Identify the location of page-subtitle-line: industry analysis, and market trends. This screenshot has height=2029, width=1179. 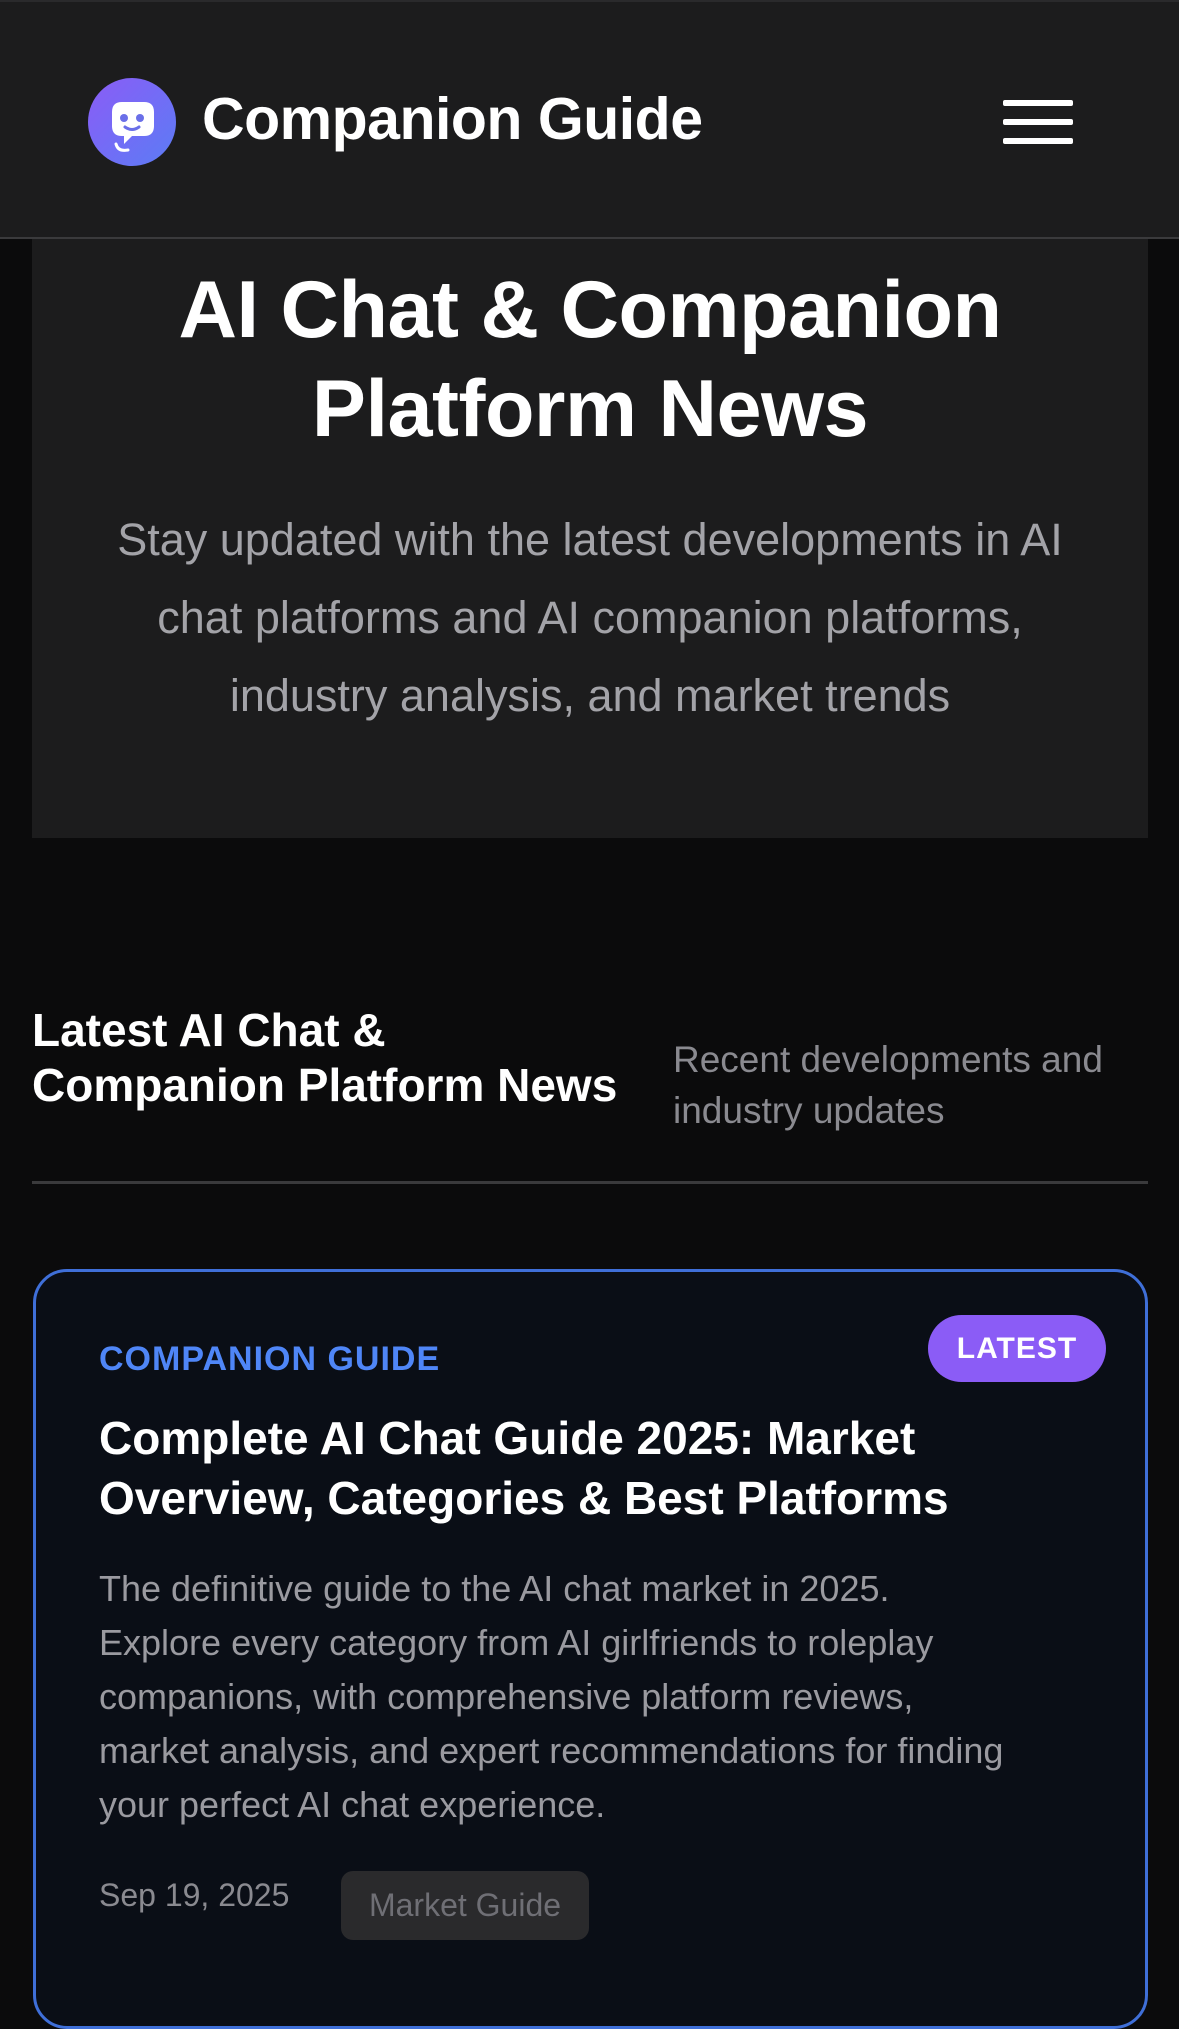
(590, 695).